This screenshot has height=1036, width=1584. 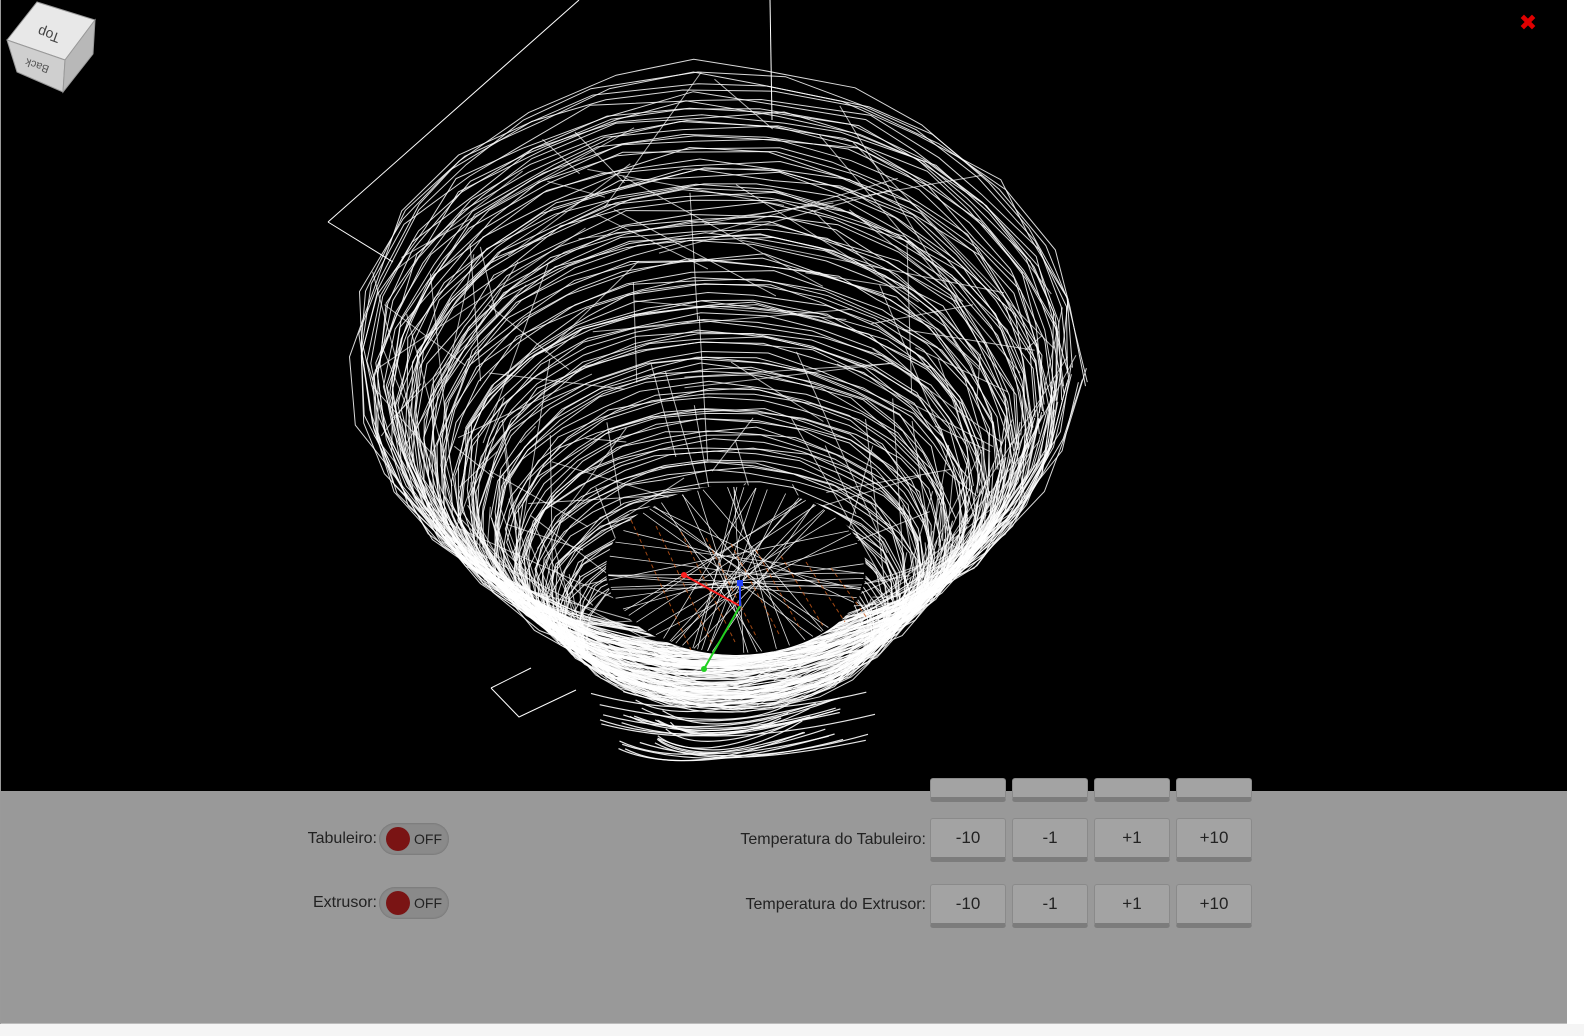 I want to click on extruder-temp-plus-10-button: +10, so click(x=1214, y=906).